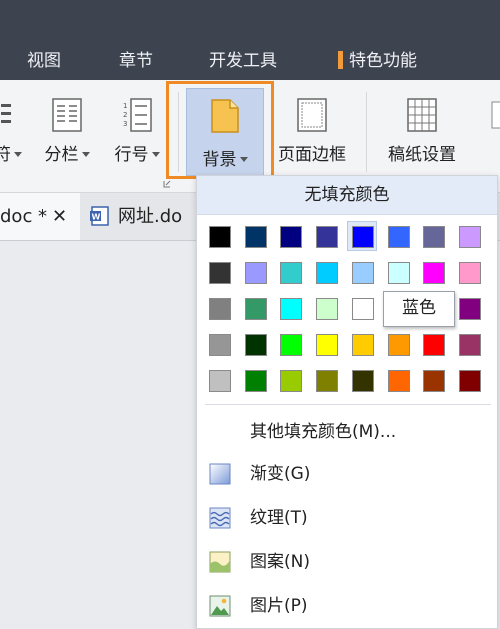 The height and width of the screenshot is (629, 500). I want to click on gradient-icon, so click(220, 474).